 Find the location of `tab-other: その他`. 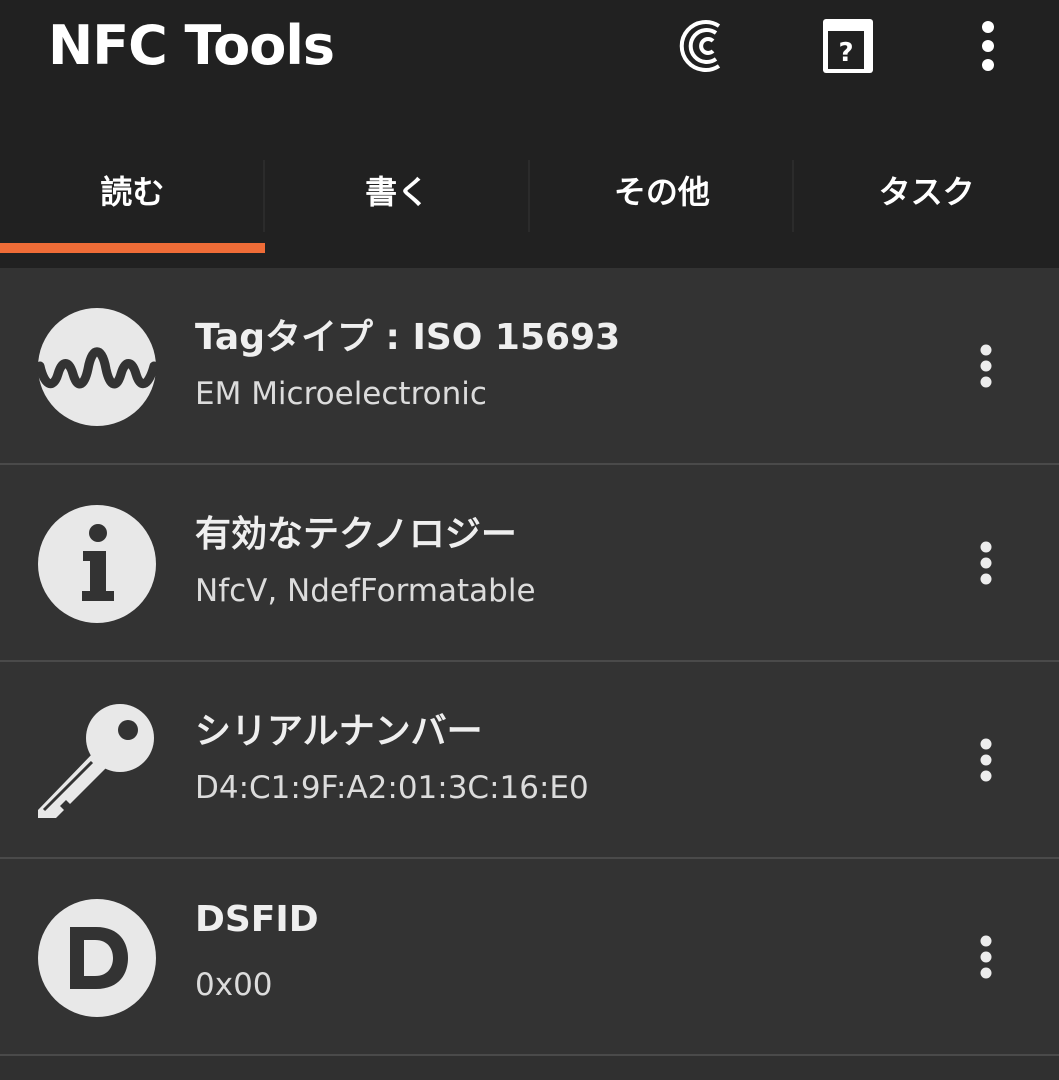

tab-other: その他 is located at coordinates (662, 195).